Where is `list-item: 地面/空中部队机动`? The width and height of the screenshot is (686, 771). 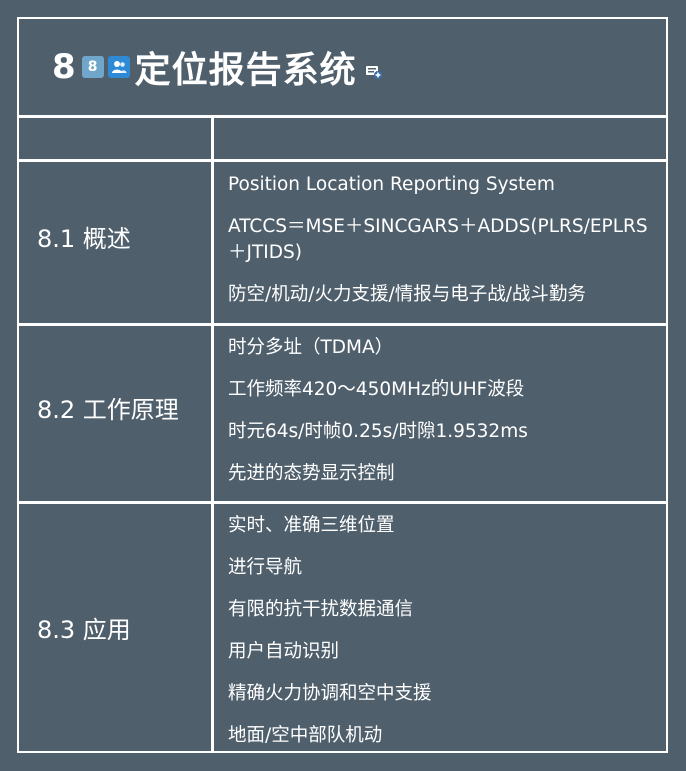
list-item: 地面/空中部队机动 is located at coordinates (305, 735).